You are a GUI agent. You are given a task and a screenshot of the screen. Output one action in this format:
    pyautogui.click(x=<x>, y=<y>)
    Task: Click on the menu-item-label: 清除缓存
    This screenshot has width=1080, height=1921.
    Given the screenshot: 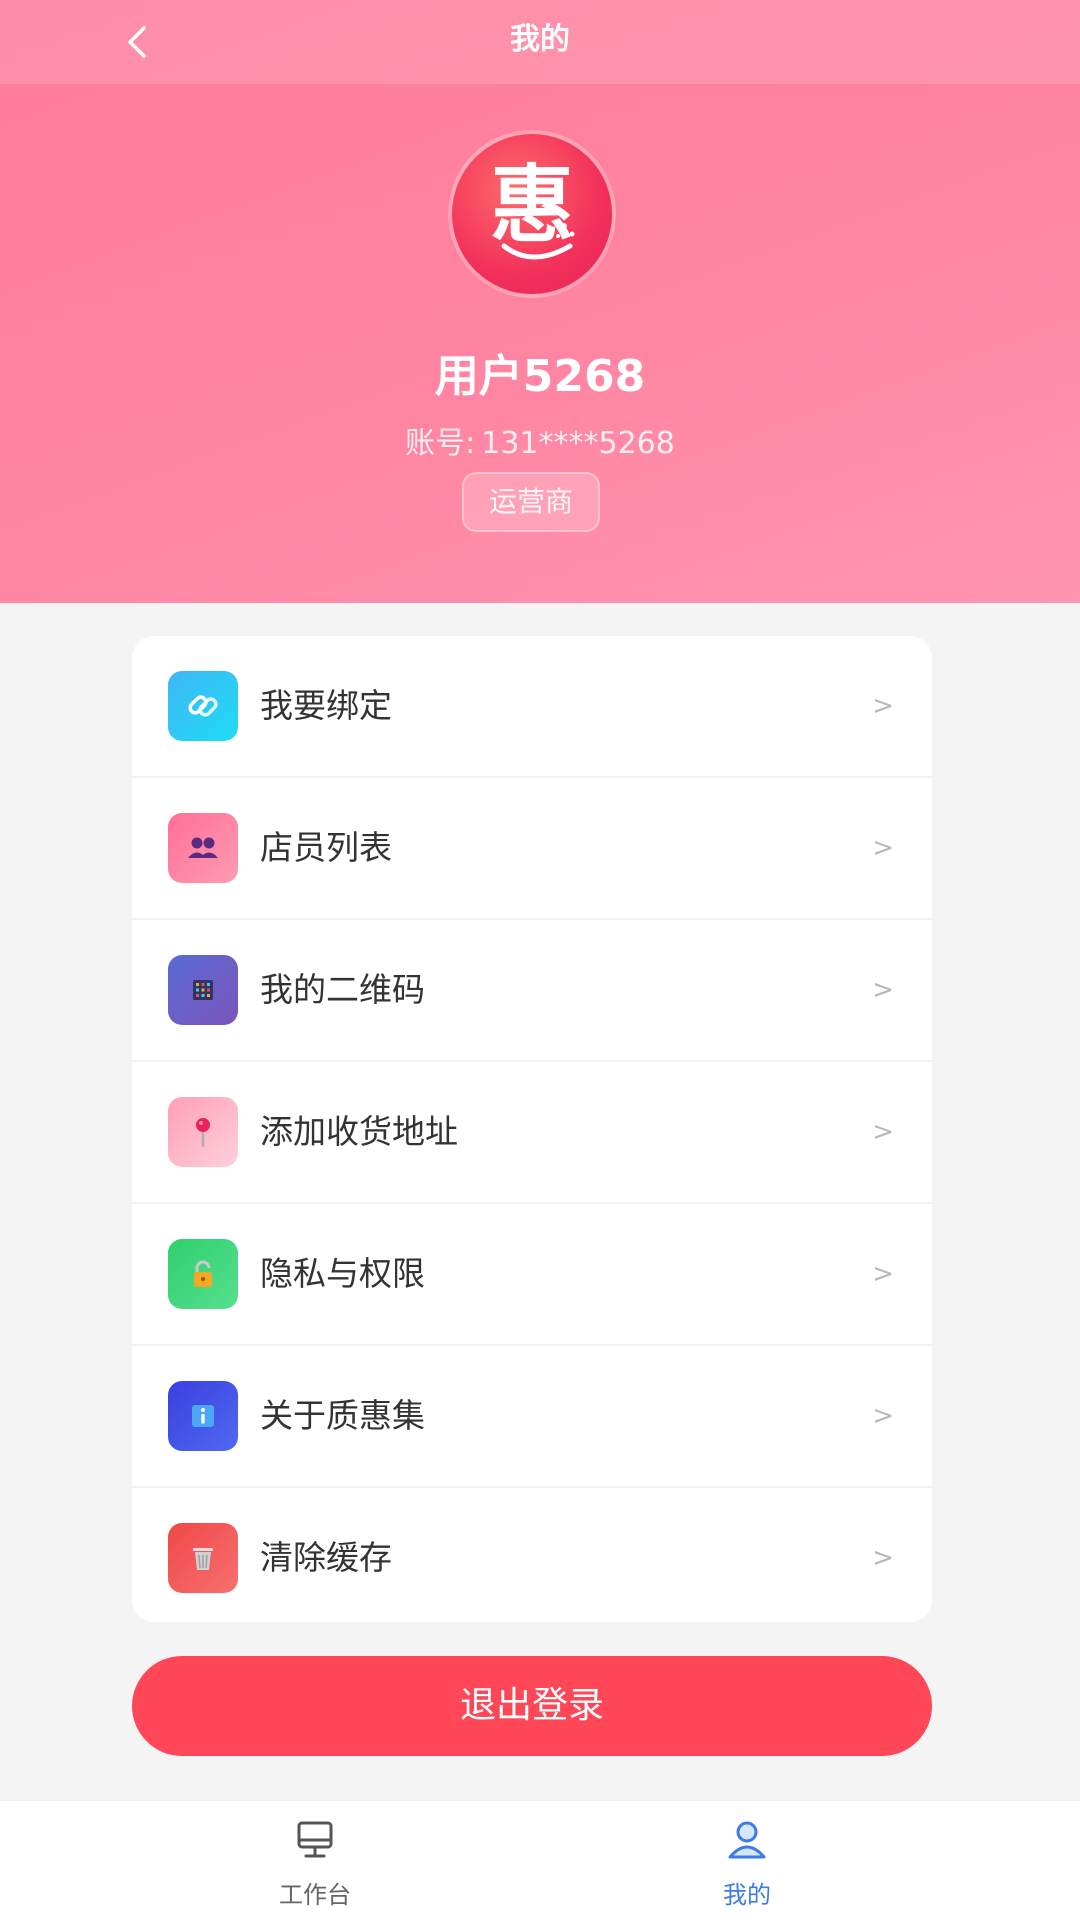 What is the action you would take?
    pyautogui.click(x=326, y=1557)
    